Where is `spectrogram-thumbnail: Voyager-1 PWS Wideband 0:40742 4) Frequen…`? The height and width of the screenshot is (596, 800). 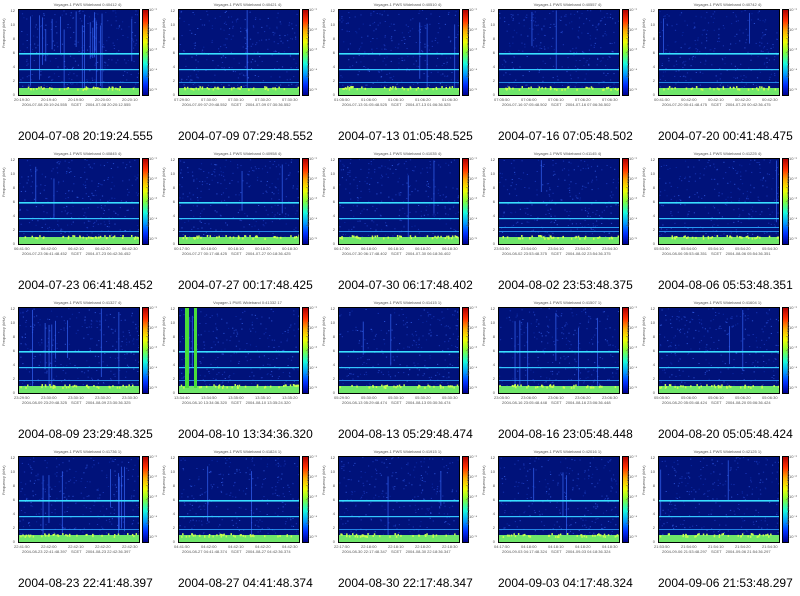 spectrogram-thumbnail: Voyager-1 PWS Wideband 0:40742 4) Frequen… is located at coordinates (720, 61).